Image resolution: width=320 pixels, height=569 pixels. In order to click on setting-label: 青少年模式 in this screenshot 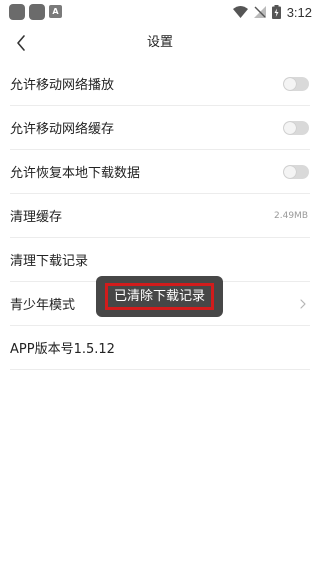, I will do `click(43, 305)`.